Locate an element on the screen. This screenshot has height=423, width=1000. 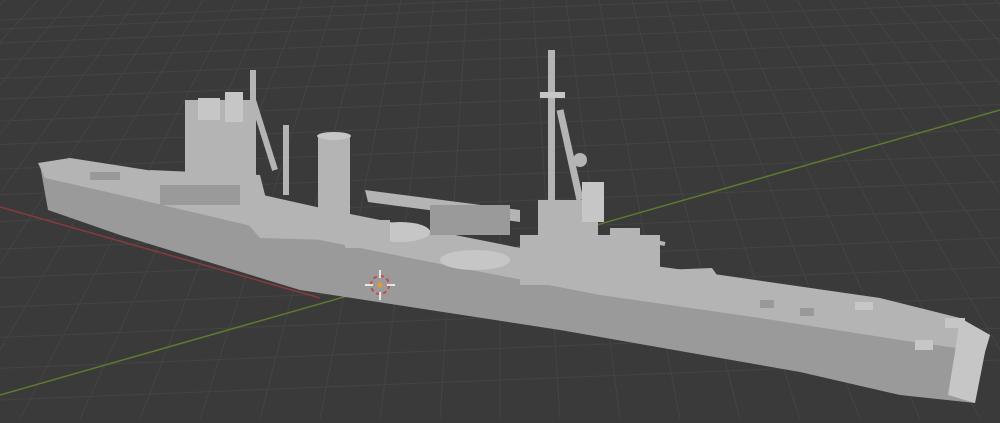
funnel-cap is located at coordinates (334, 136).